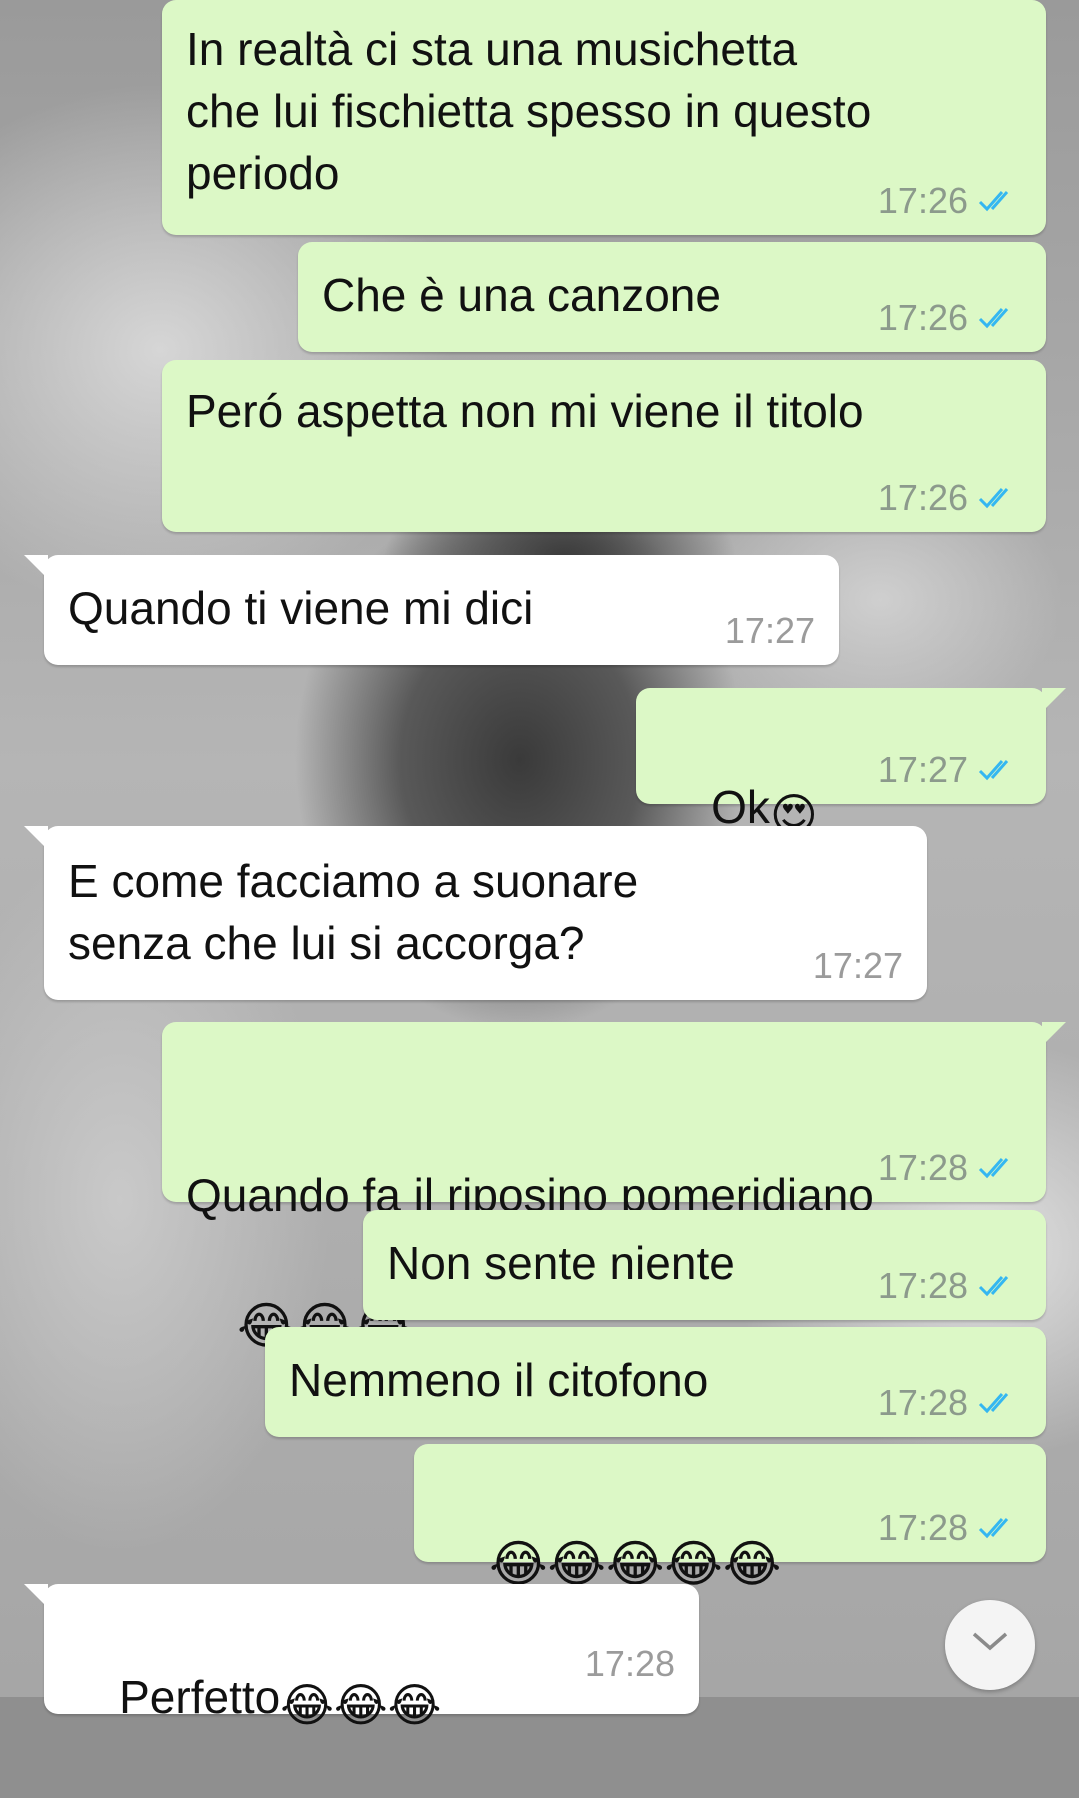  What do you see at coordinates (851, 764) in the screenshot?
I see `message-bubble-outgoing: Ok😍 17:27` at bounding box center [851, 764].